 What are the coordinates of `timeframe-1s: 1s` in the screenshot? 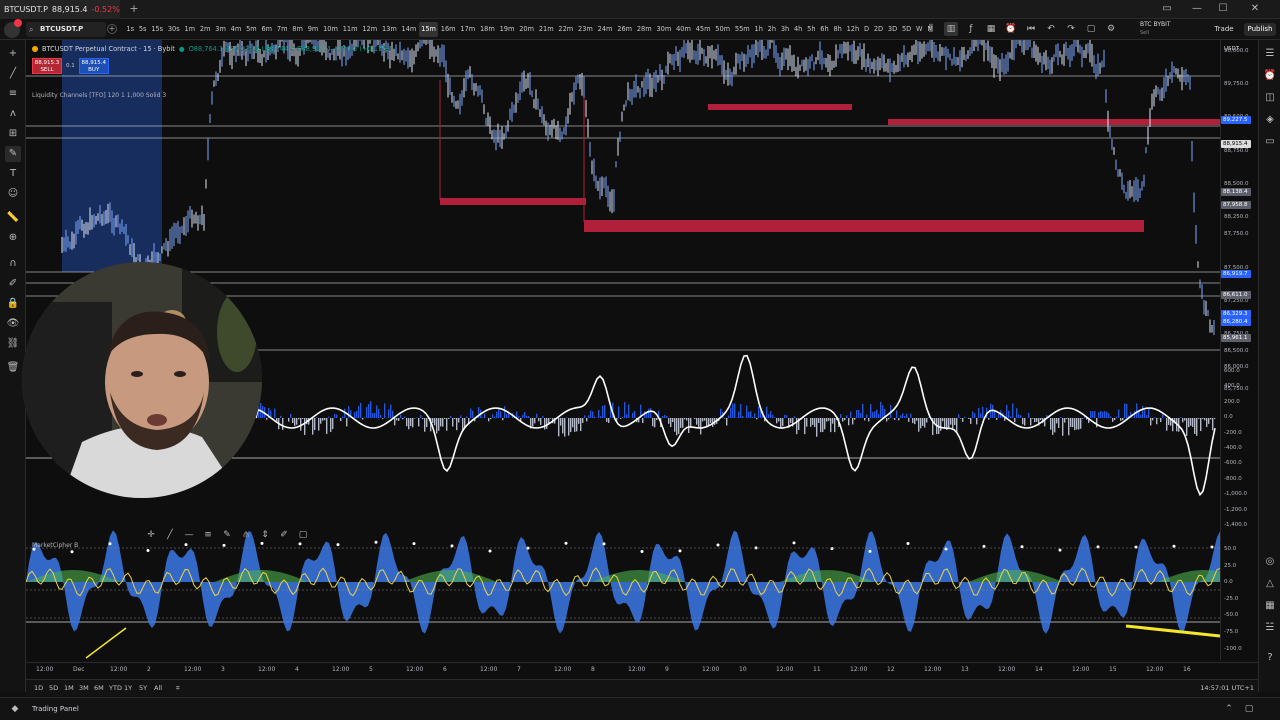 It's located at (130, 29).